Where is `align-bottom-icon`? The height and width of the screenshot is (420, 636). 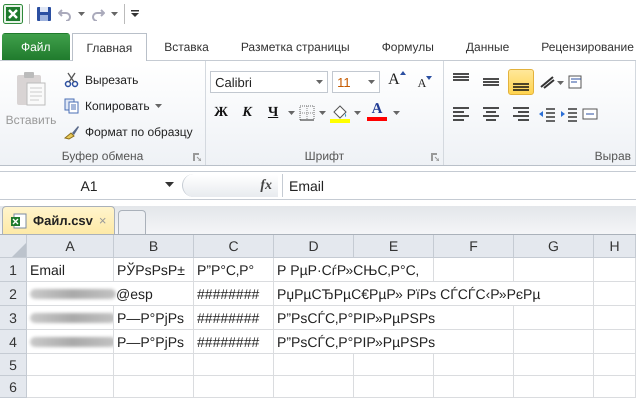 align-bottom-icon is located at coordinates (521, 87).